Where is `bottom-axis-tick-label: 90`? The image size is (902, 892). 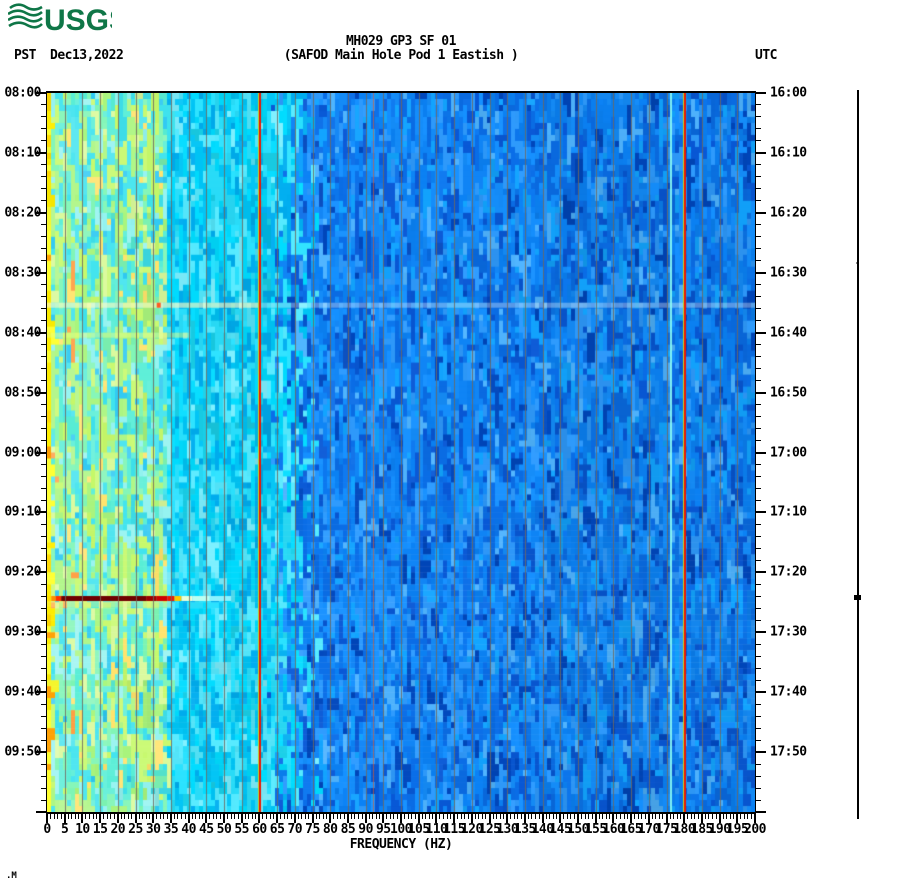 bottom-axis-tick-label: 90 is located at coordinates (365, 829).